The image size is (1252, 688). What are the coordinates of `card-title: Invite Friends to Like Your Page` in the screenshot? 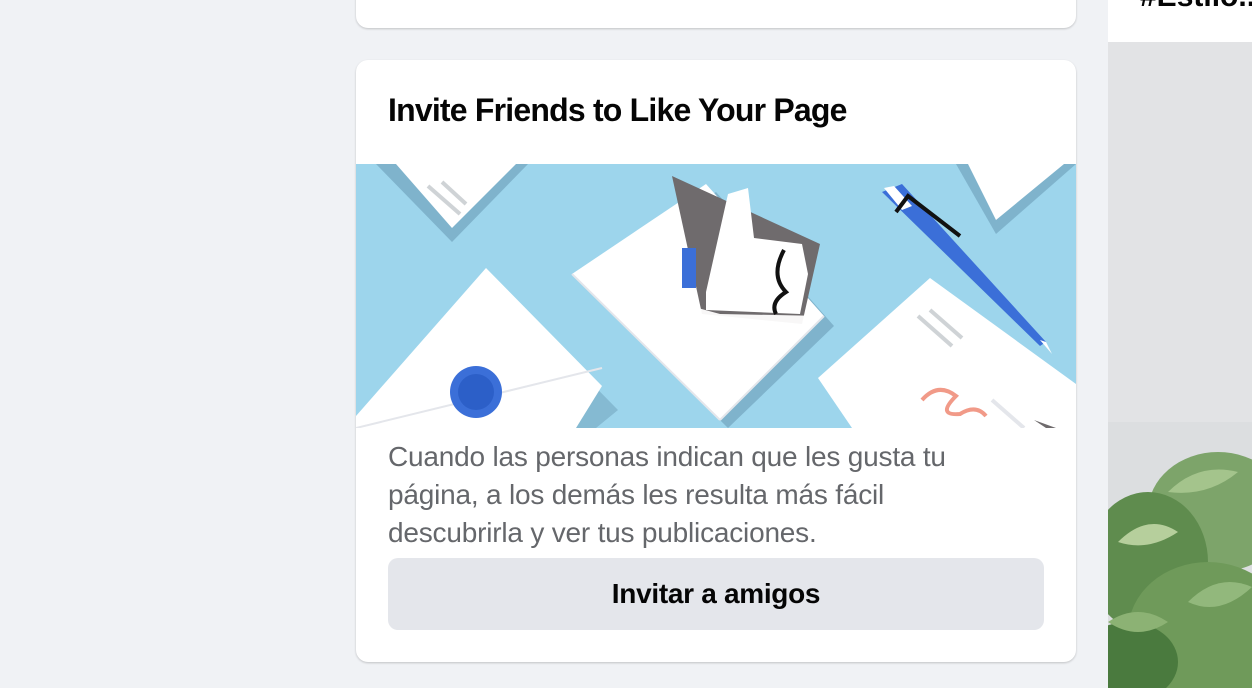 It's located at (617, 110).